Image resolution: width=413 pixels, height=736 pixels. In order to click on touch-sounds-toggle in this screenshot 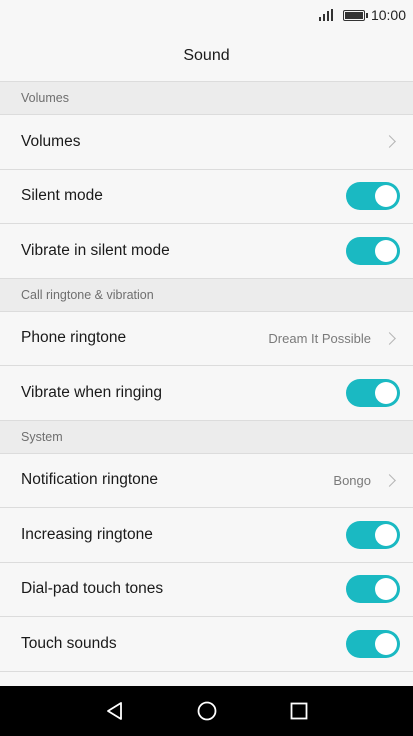, I will do `click(373, 643)`.